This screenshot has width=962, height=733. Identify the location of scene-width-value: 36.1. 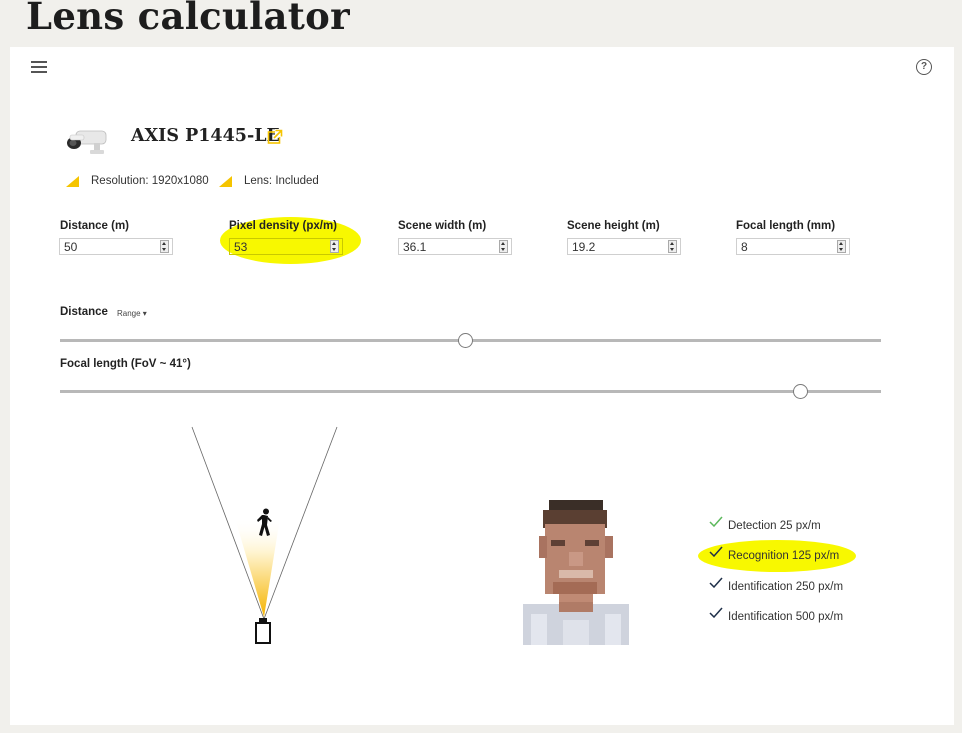
(415, 247).